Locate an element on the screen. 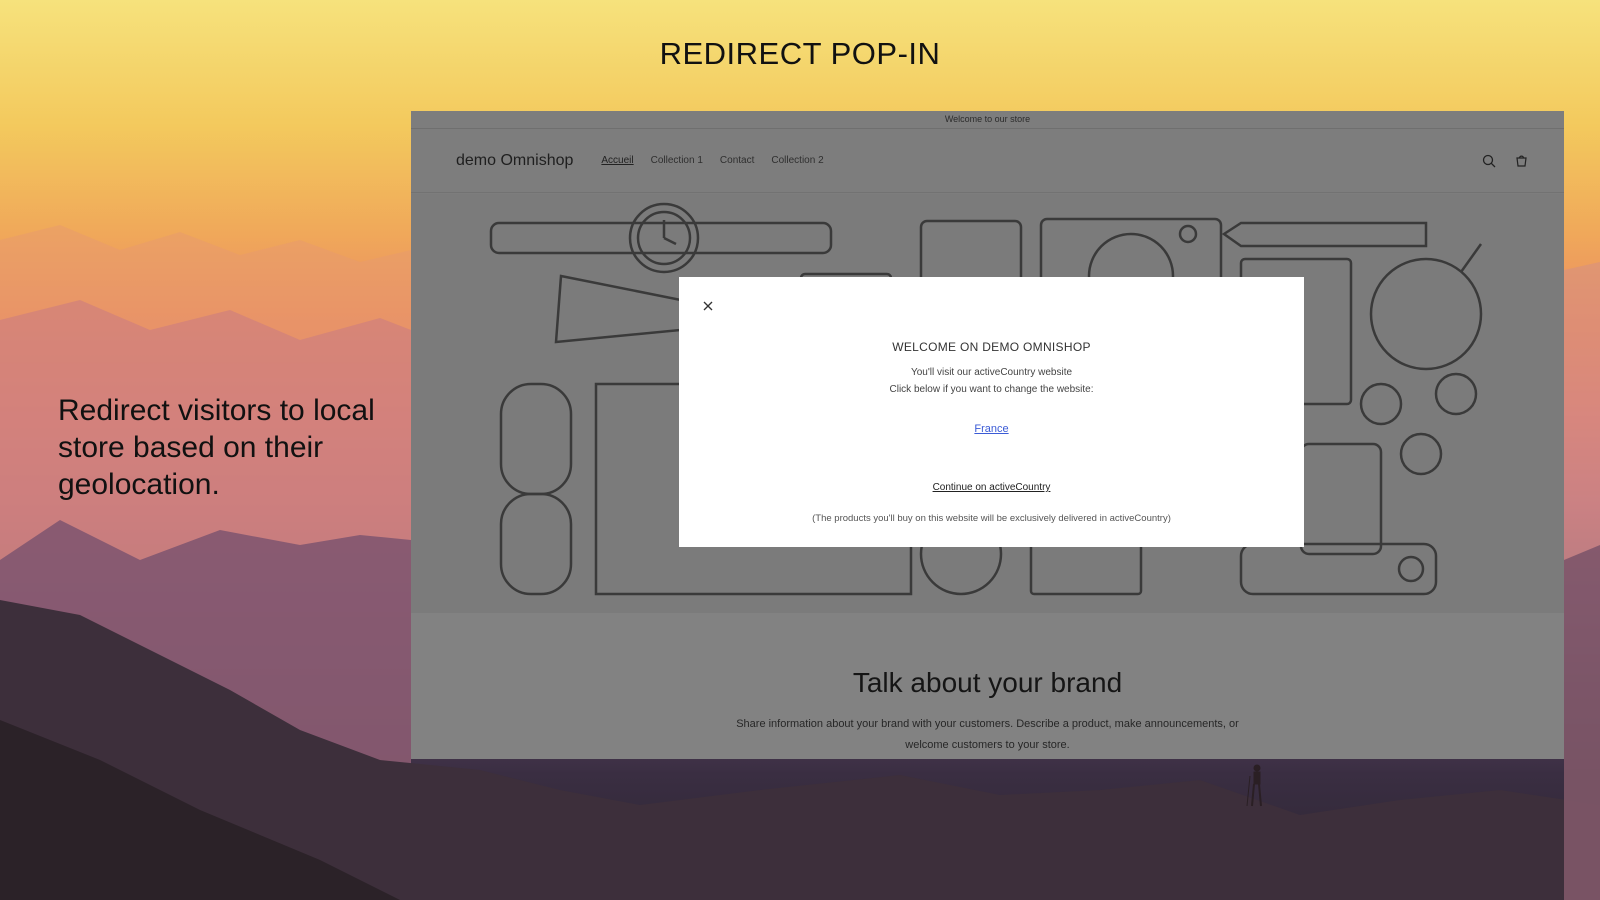 This screenshot has height=900, width=1600. brand-title: Talk about your brand is located at coordinates (987, 682).